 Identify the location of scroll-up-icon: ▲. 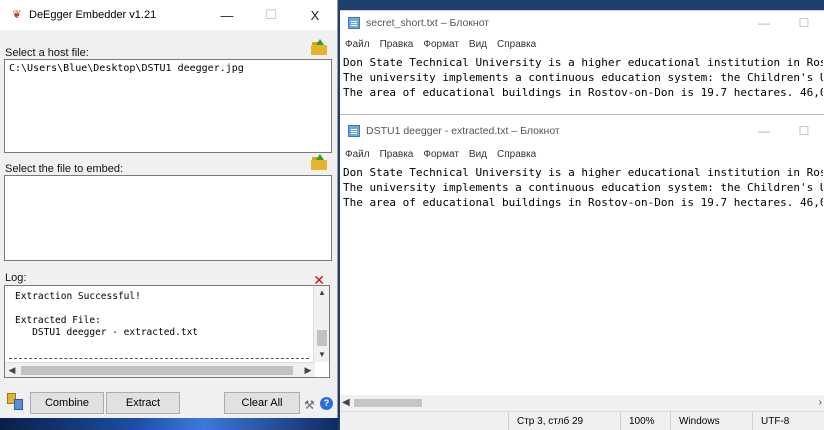
(321, 293).